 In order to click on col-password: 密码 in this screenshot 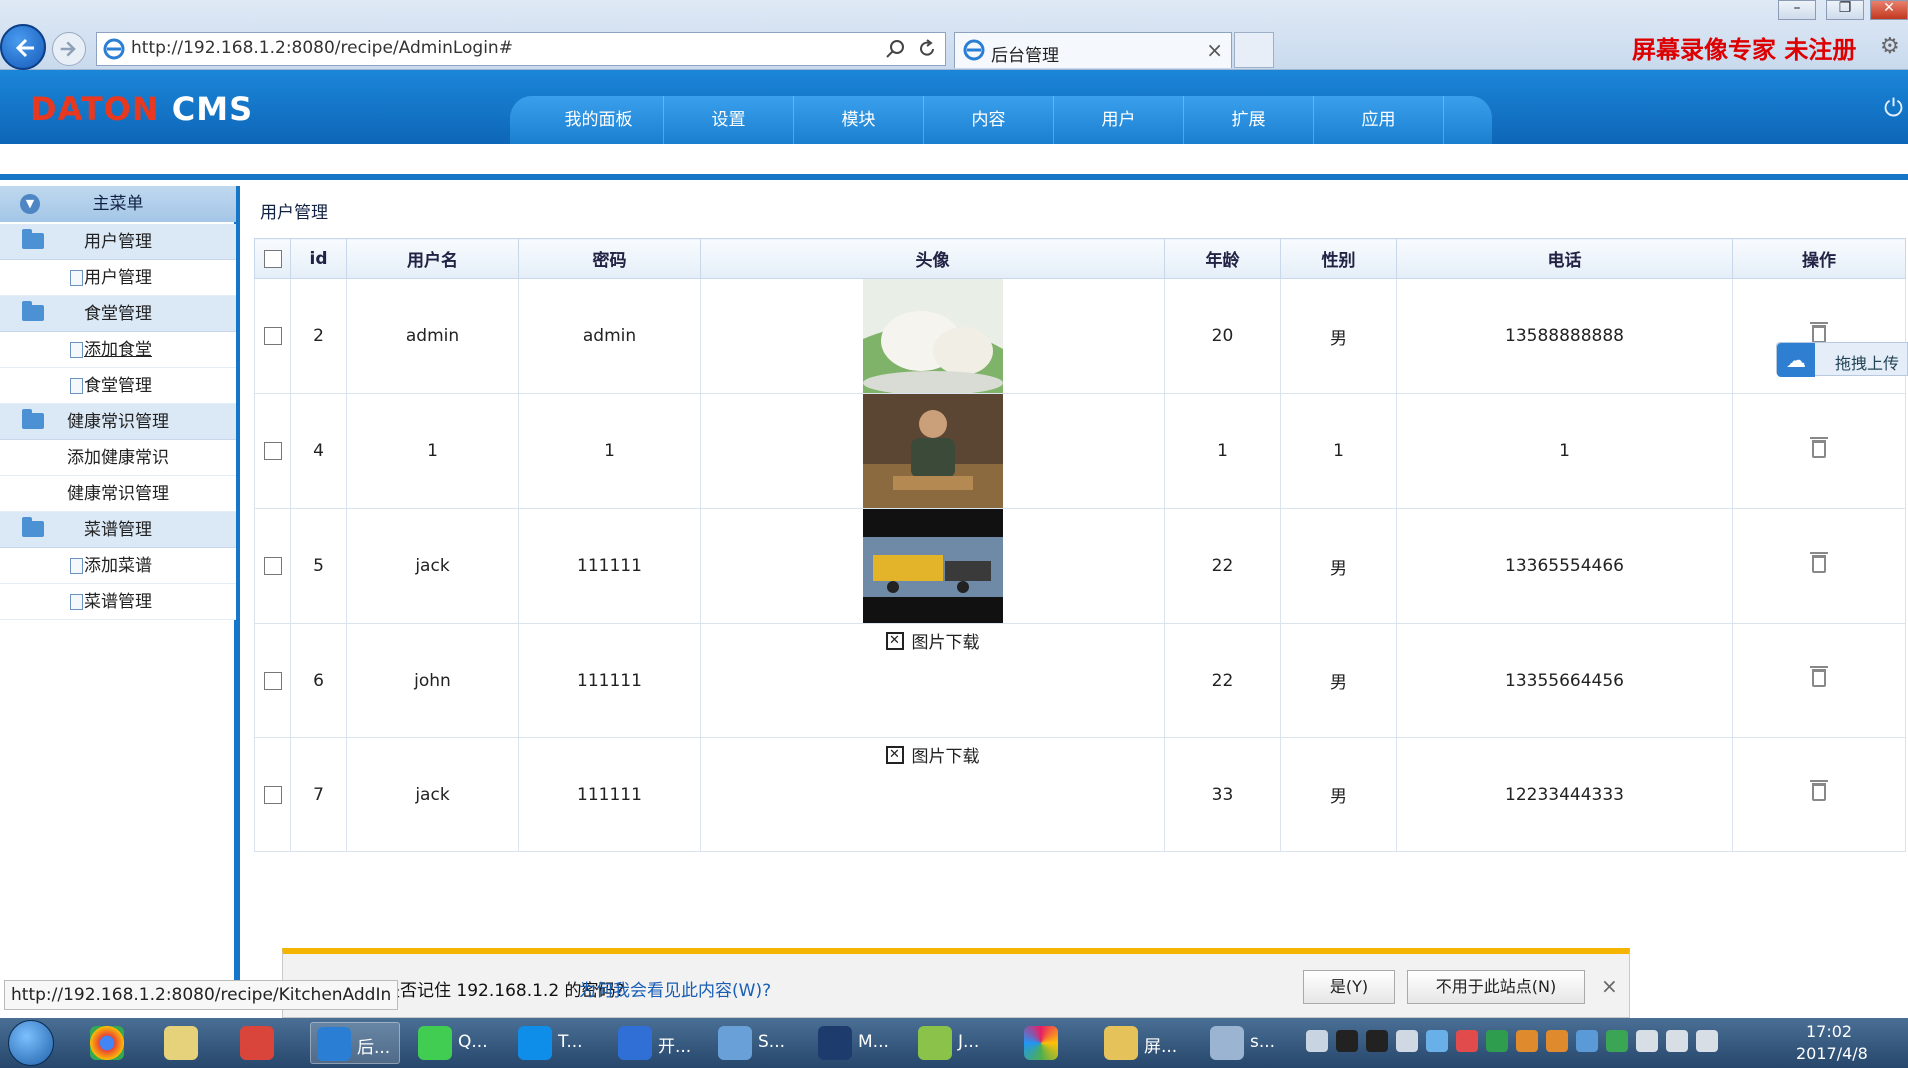, I will do `click(609, 258)`.